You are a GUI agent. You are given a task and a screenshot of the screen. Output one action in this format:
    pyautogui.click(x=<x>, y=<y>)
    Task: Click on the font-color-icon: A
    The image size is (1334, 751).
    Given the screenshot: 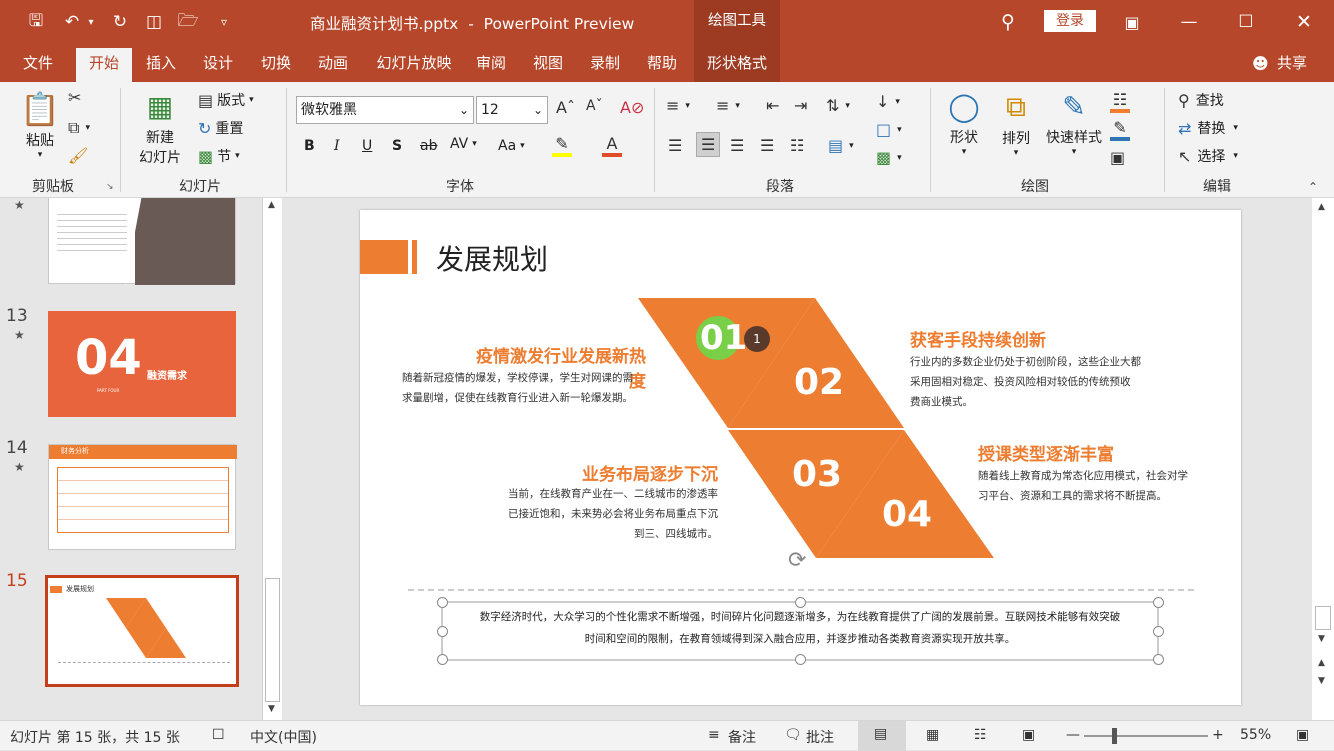 What is the action you would take?
    pyautogui.click(x=612, y=145)
    